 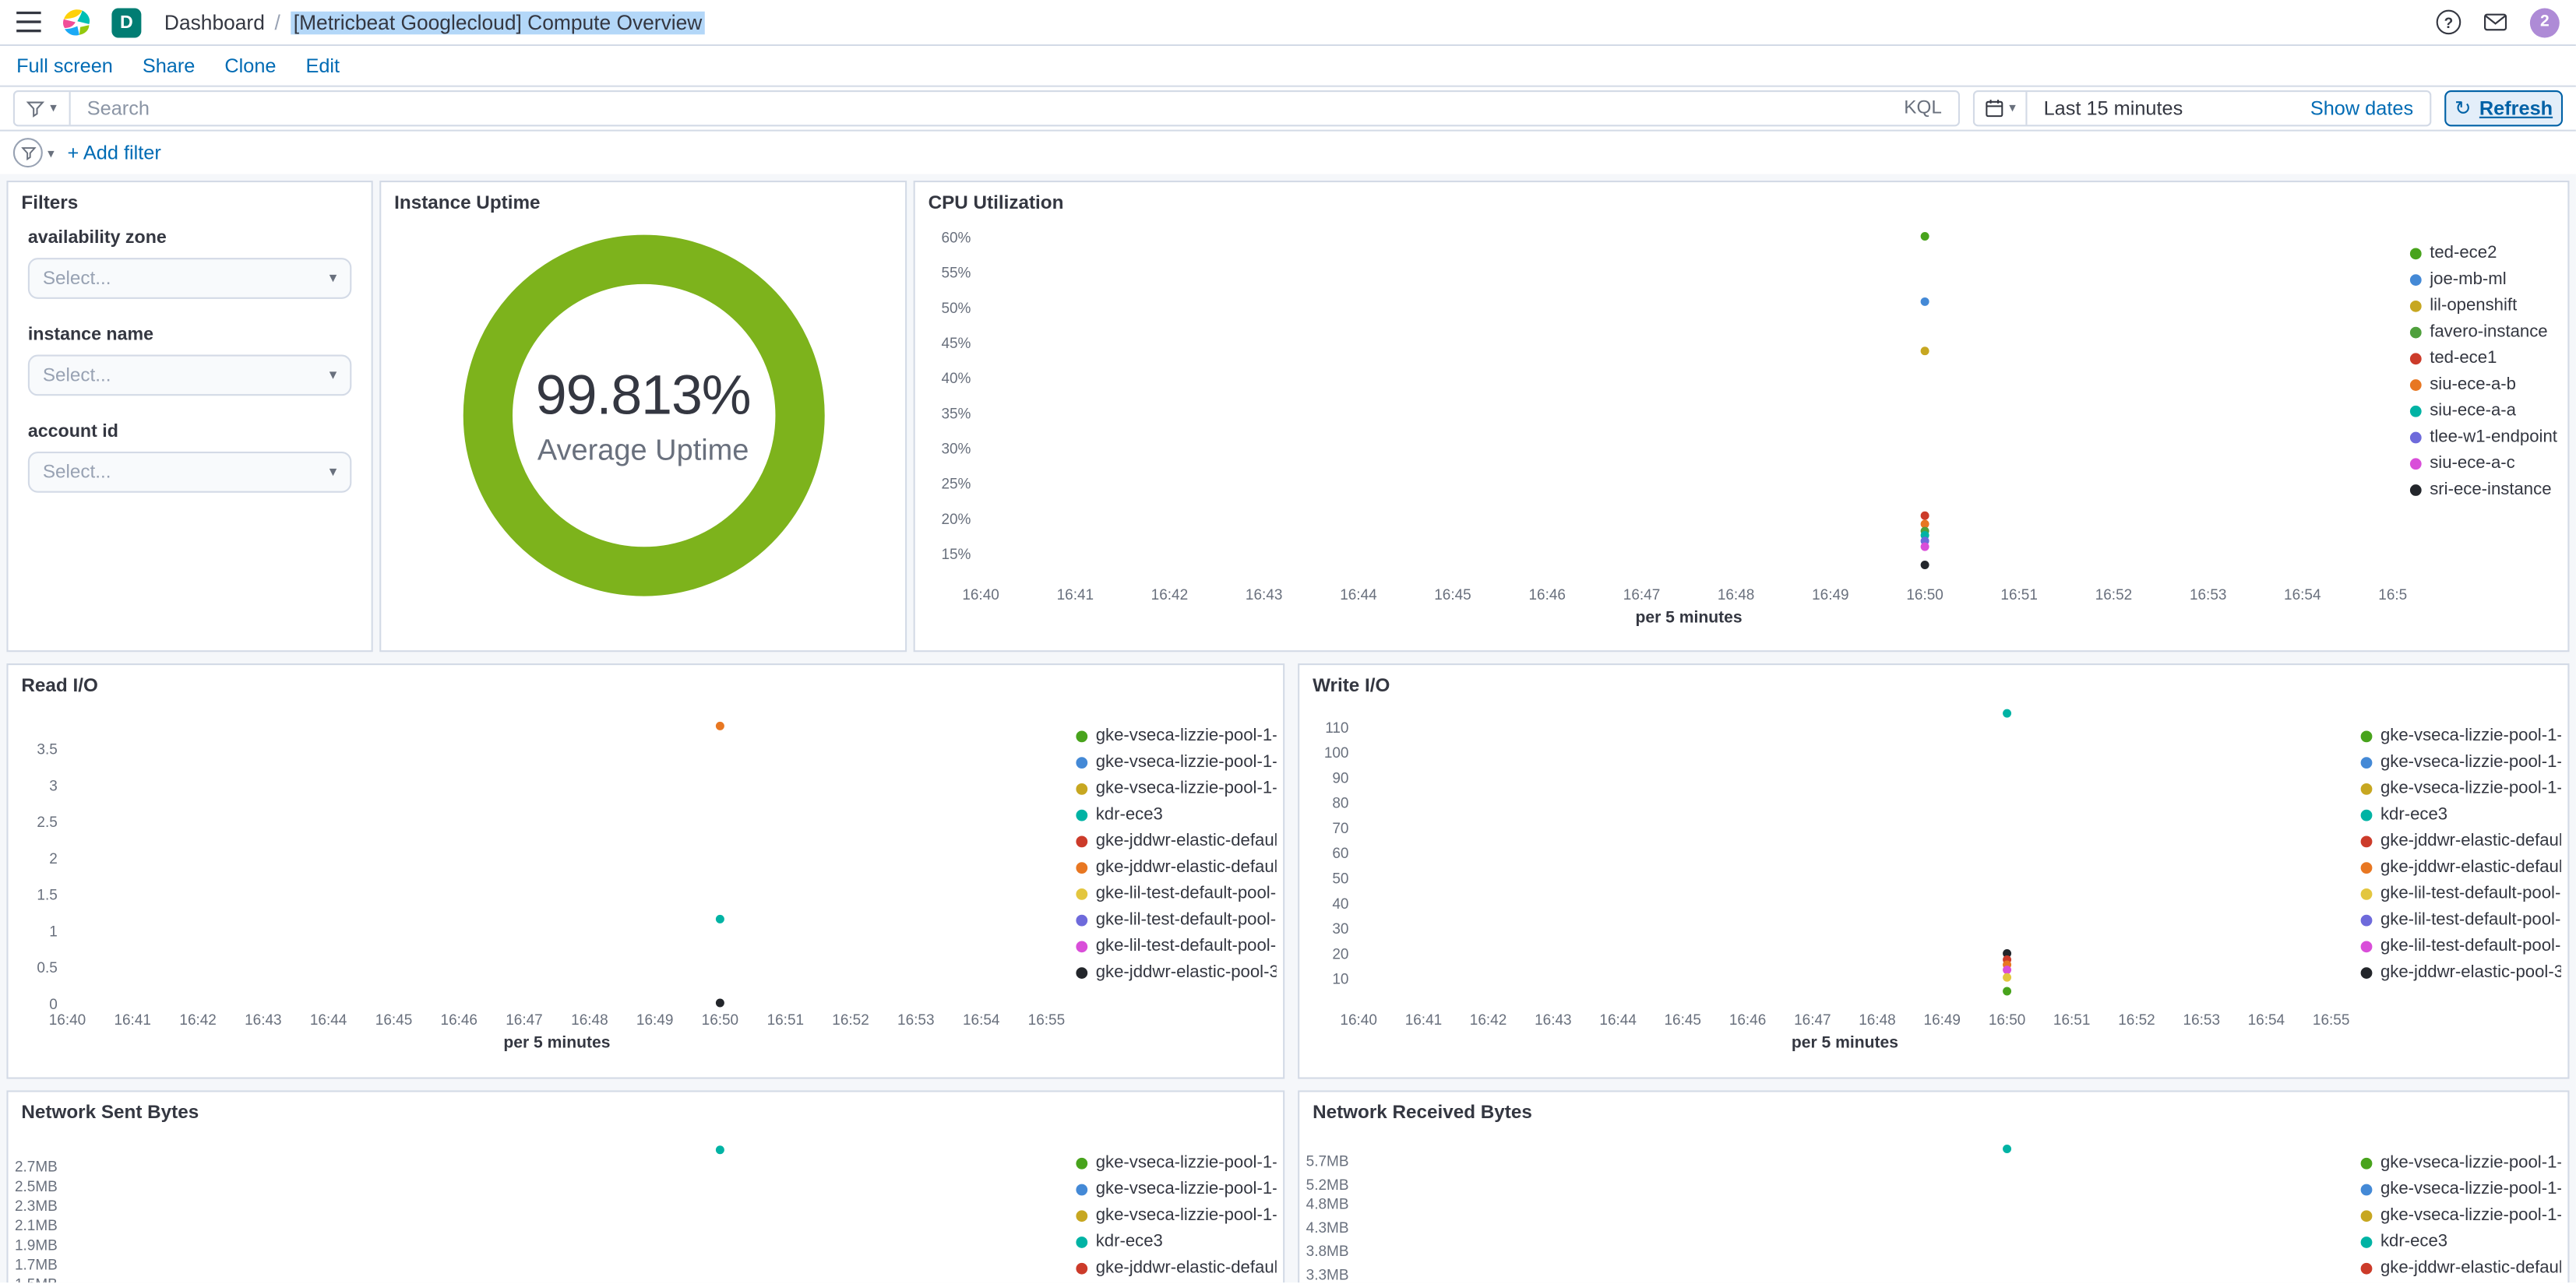 I want to click on filter-field: availability zone Select... ▾, so click(x=190, y=266).